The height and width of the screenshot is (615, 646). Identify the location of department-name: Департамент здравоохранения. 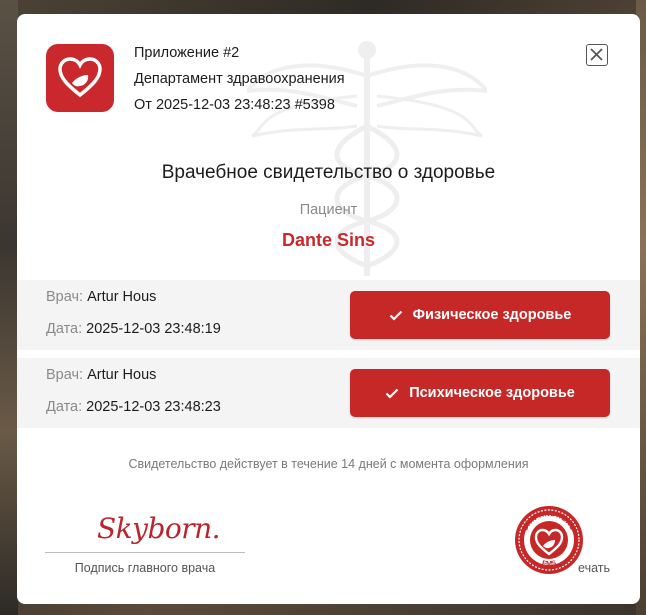
(239, 79).